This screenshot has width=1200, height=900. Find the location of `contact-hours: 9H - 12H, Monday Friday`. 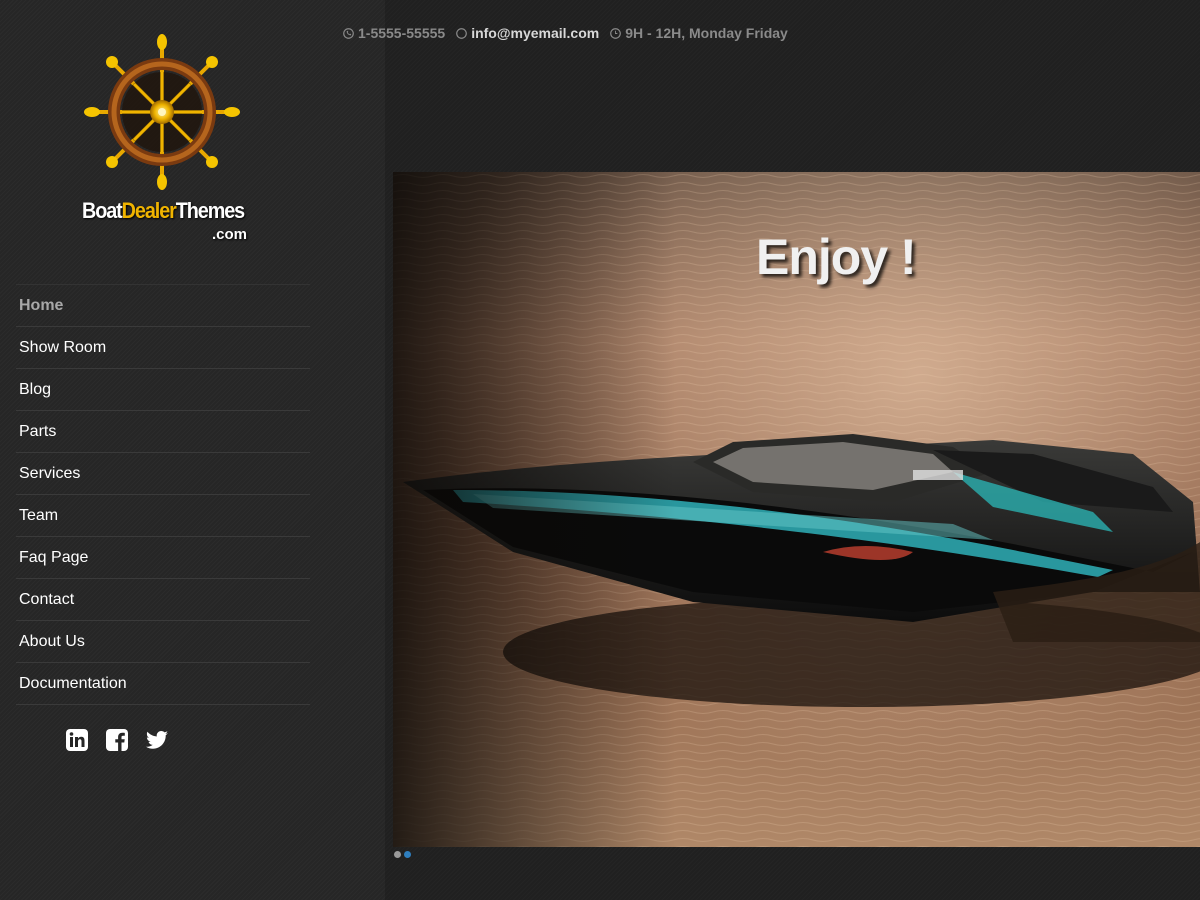

contact-hours: 9H - 12H, Monday Friday is located at coordinates (699, 33).